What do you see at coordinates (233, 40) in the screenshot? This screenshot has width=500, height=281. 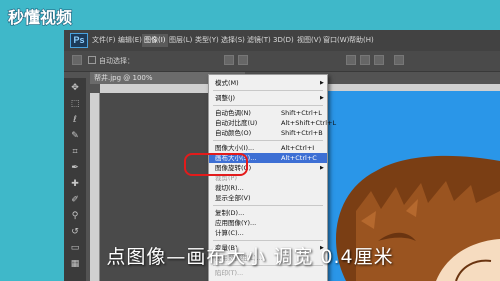 I see `menu-select: 选择(S)` at bounding box center [233, 40].